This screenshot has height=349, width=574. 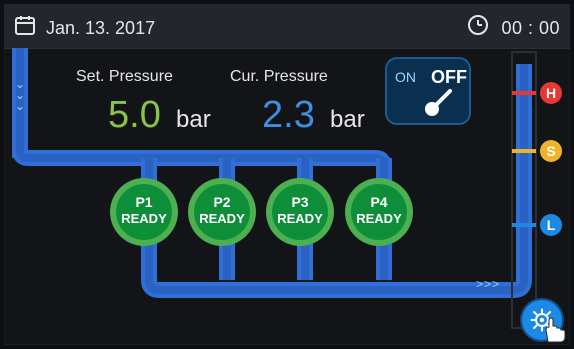 What do you see at coordinates (144, 218) in the screenshot?
I see `pump-p1-status: READY` at bounding box center [144, 218].